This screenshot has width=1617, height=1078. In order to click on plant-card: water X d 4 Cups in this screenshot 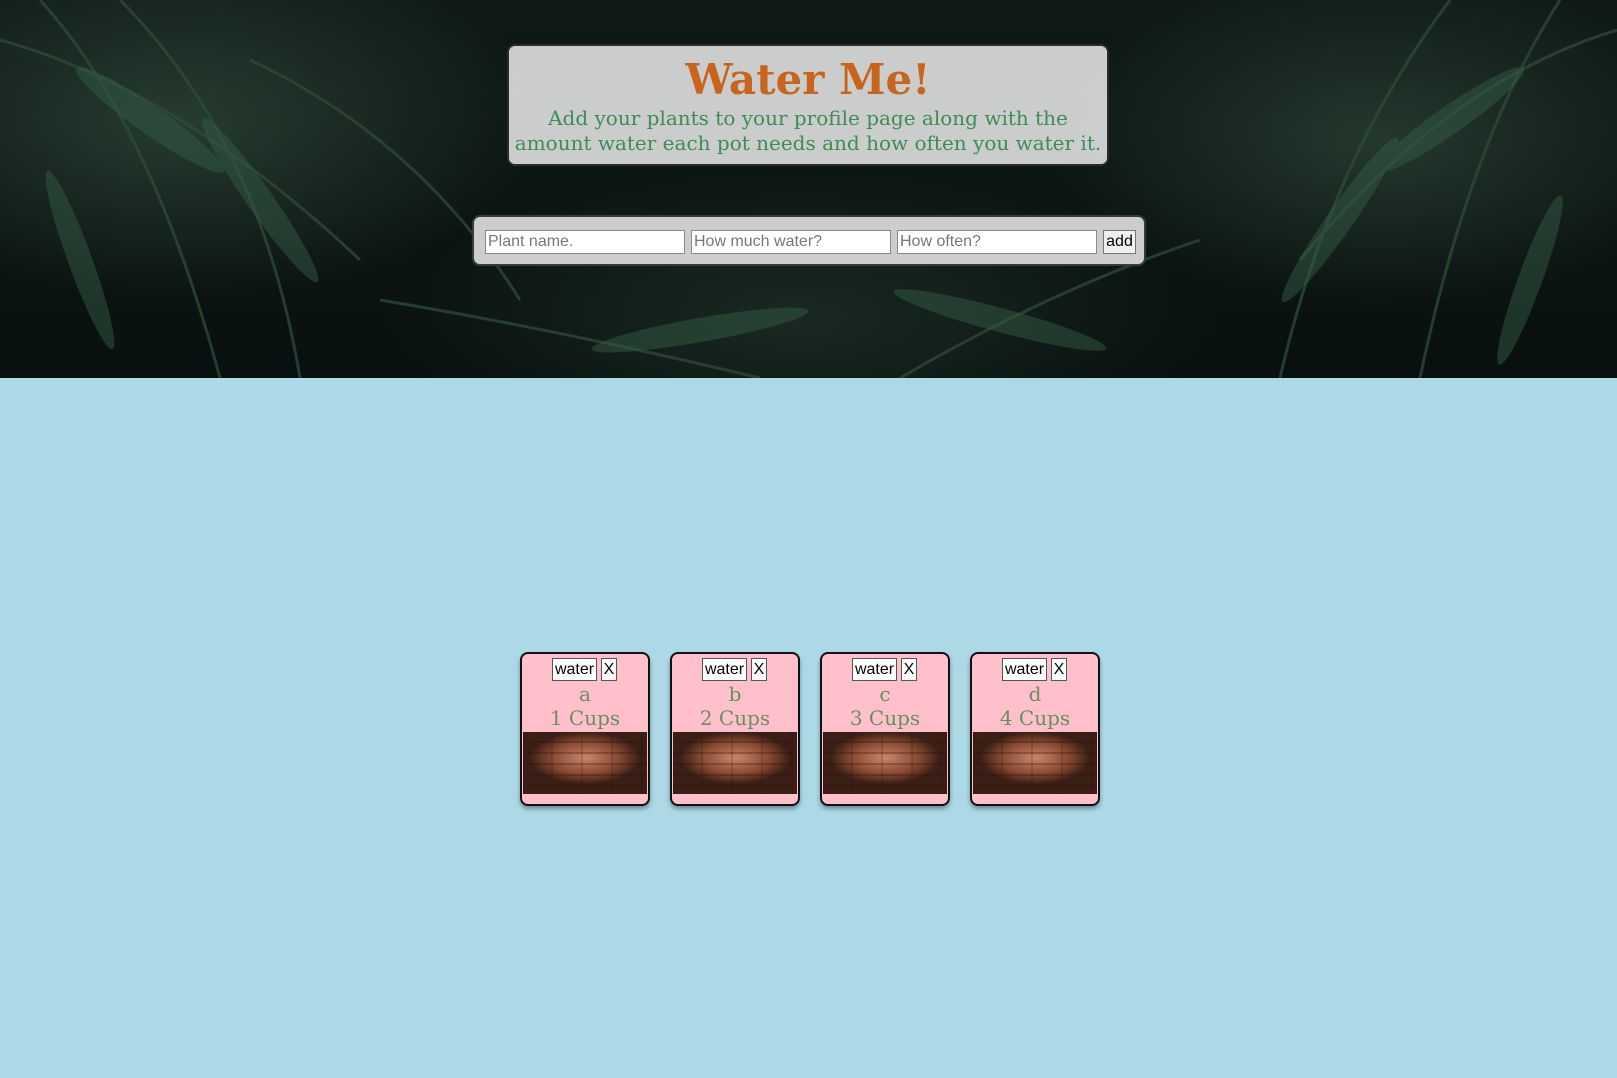, I will do `click(1035, 729)`.